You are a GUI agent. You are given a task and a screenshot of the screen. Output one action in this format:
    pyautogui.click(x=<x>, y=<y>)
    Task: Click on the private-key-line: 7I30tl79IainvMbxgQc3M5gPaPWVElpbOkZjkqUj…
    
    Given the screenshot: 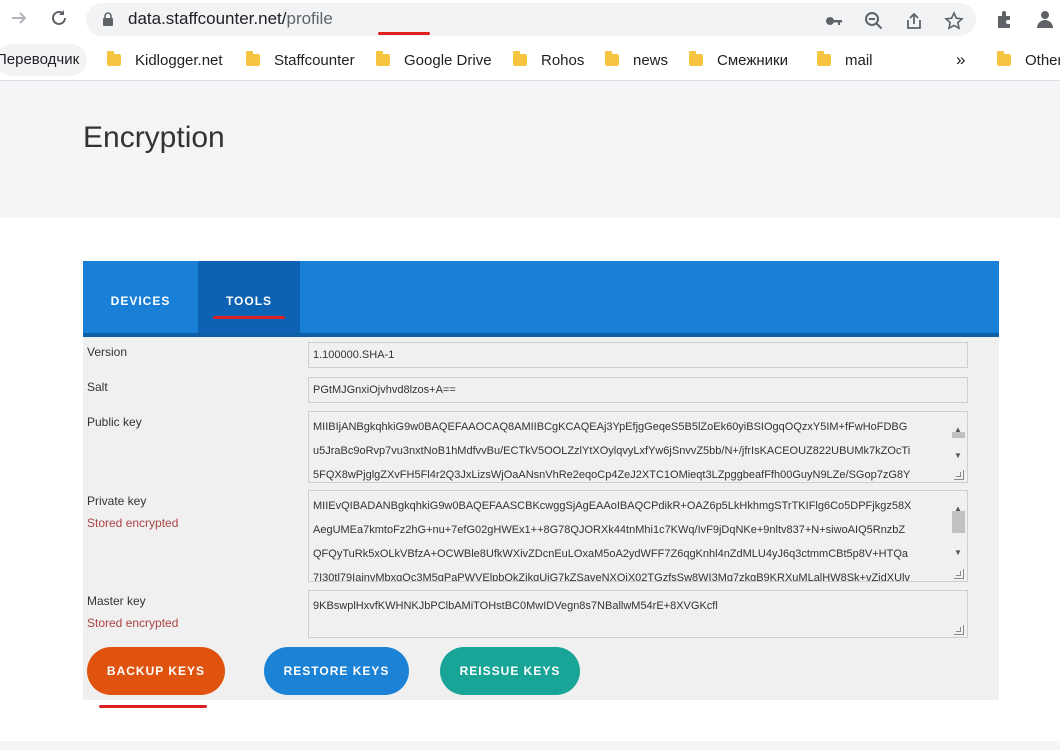 What is the action you would take?
    pyautogui.click(x=611, y=577)
    